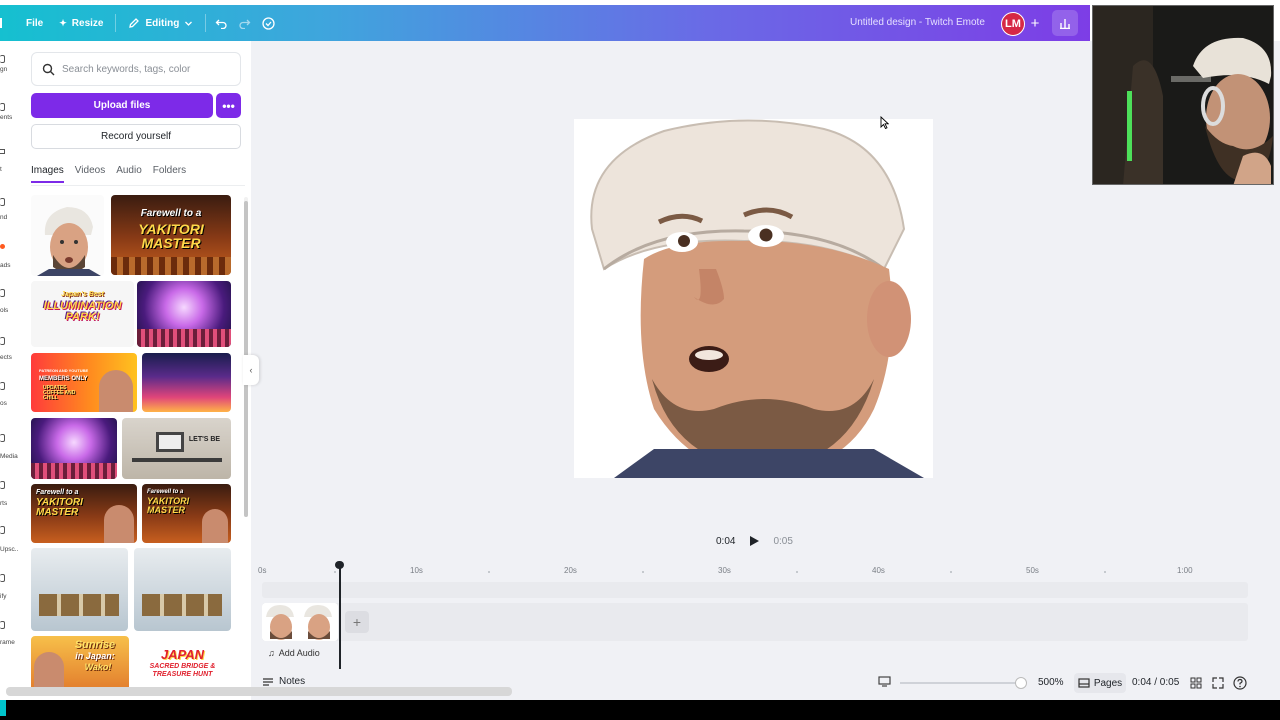  I want to click on add-page-button: +, so click(357, 622).